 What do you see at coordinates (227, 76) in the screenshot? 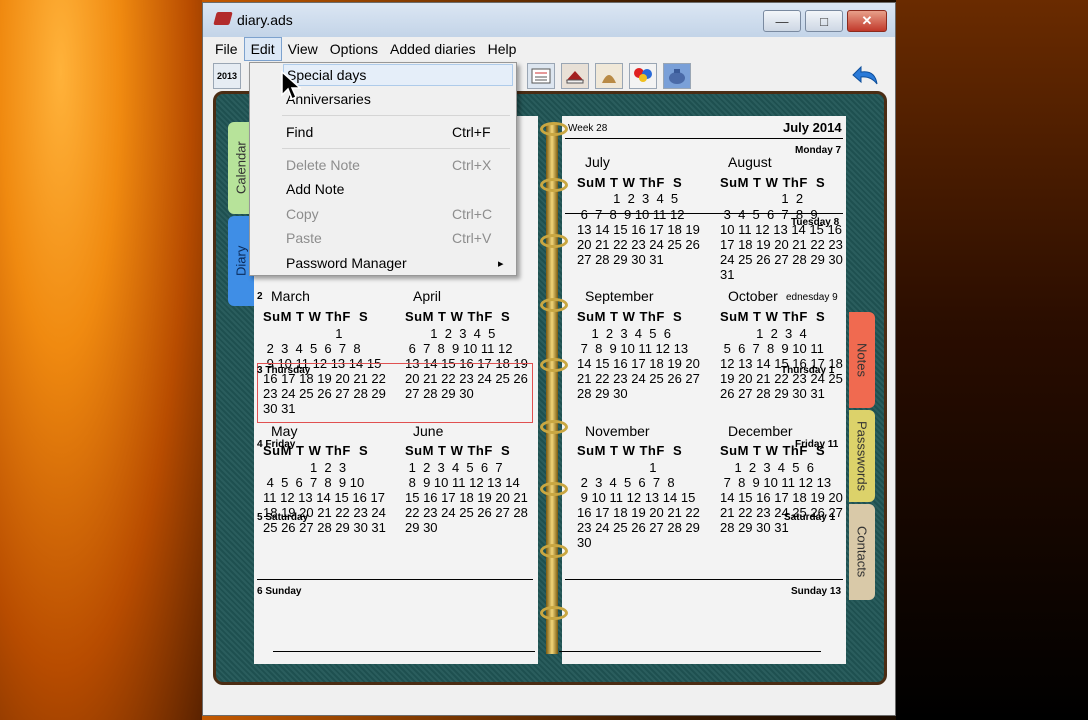
I see `year-2013-button: 2013` at bounding box center [227, 76].